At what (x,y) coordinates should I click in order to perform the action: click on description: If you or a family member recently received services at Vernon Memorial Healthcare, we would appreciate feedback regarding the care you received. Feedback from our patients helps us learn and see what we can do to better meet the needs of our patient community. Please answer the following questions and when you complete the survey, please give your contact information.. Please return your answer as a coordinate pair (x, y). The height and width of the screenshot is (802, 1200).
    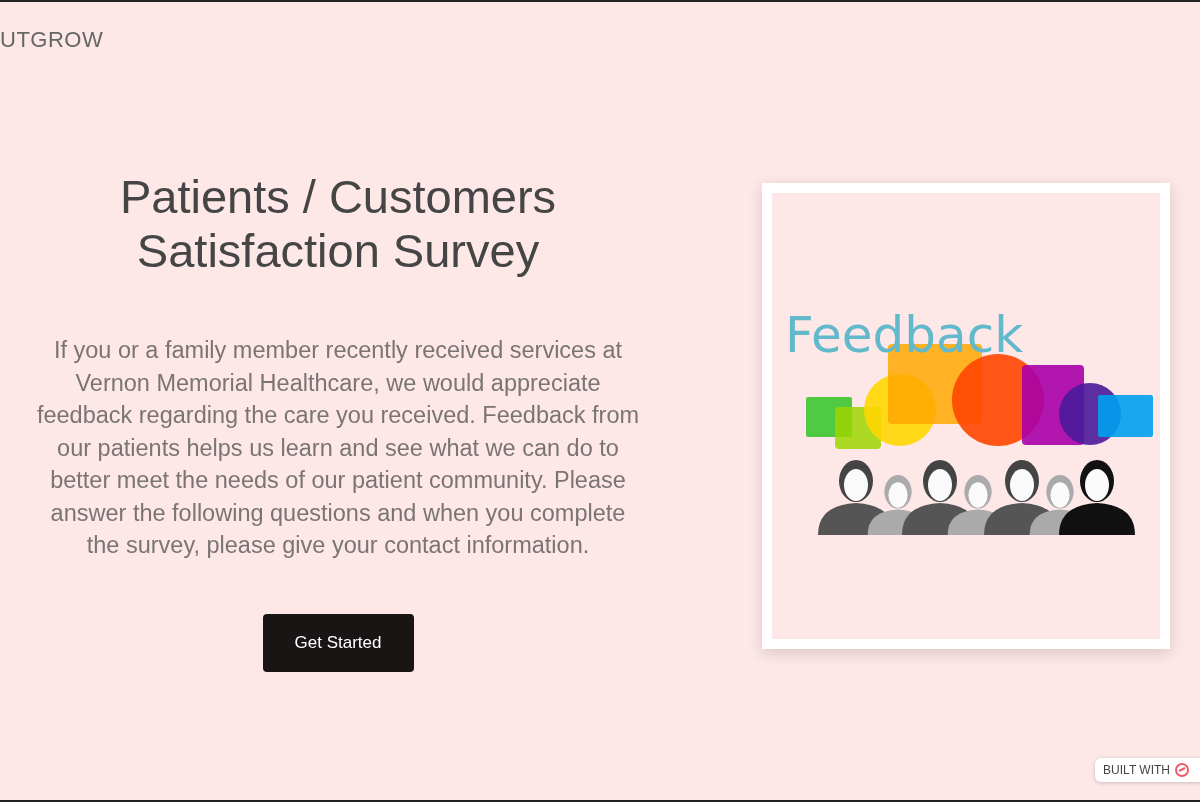
    Looking at the image, I should click on (338, 448).